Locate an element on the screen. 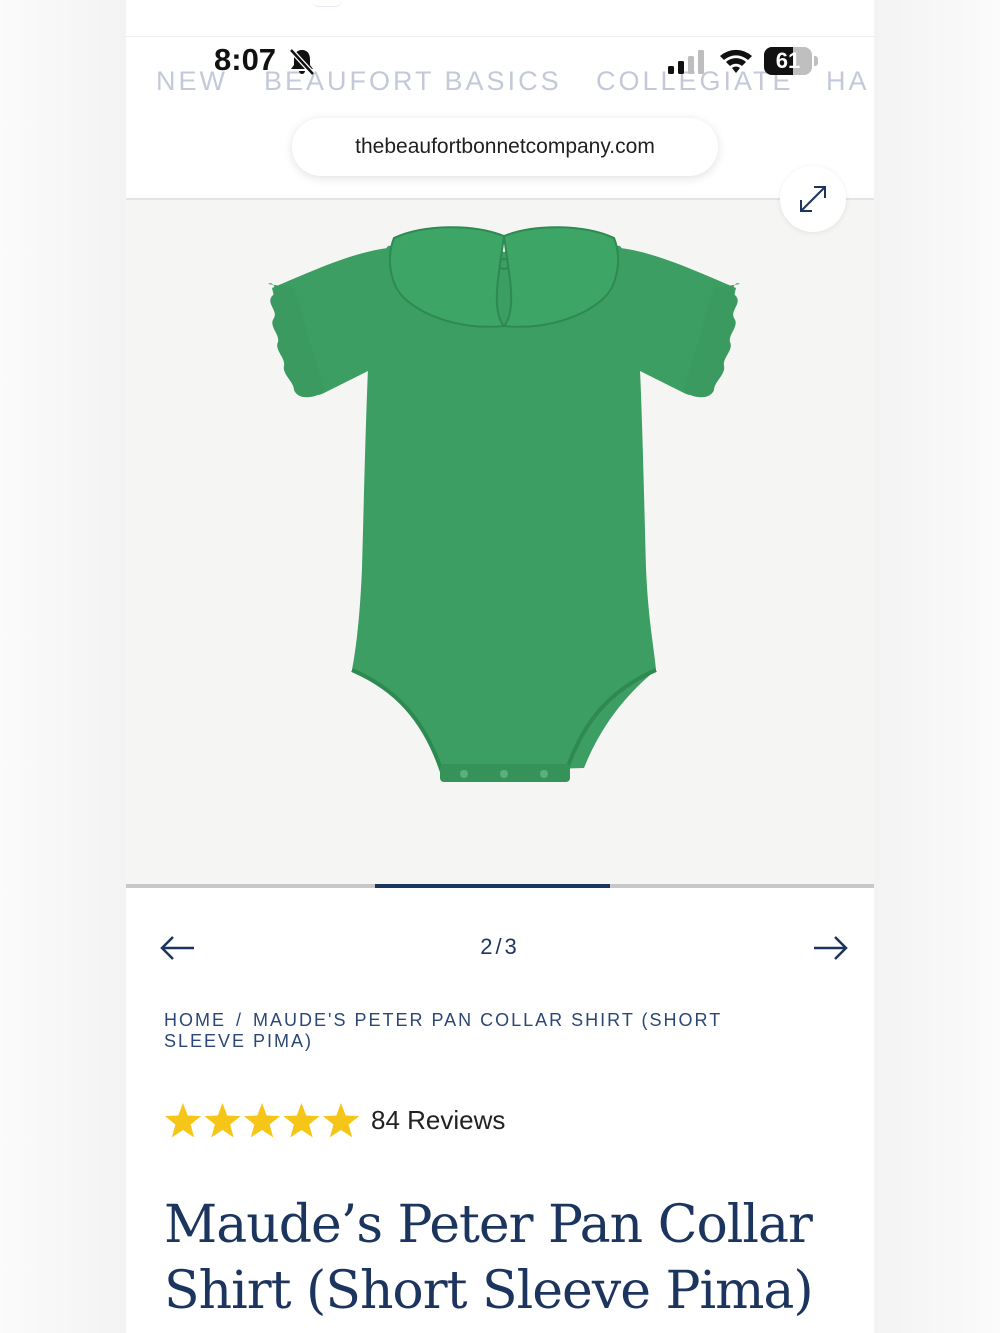 The image size is (1000, 1333). expand-image-button is located at coordinates (813, 199).